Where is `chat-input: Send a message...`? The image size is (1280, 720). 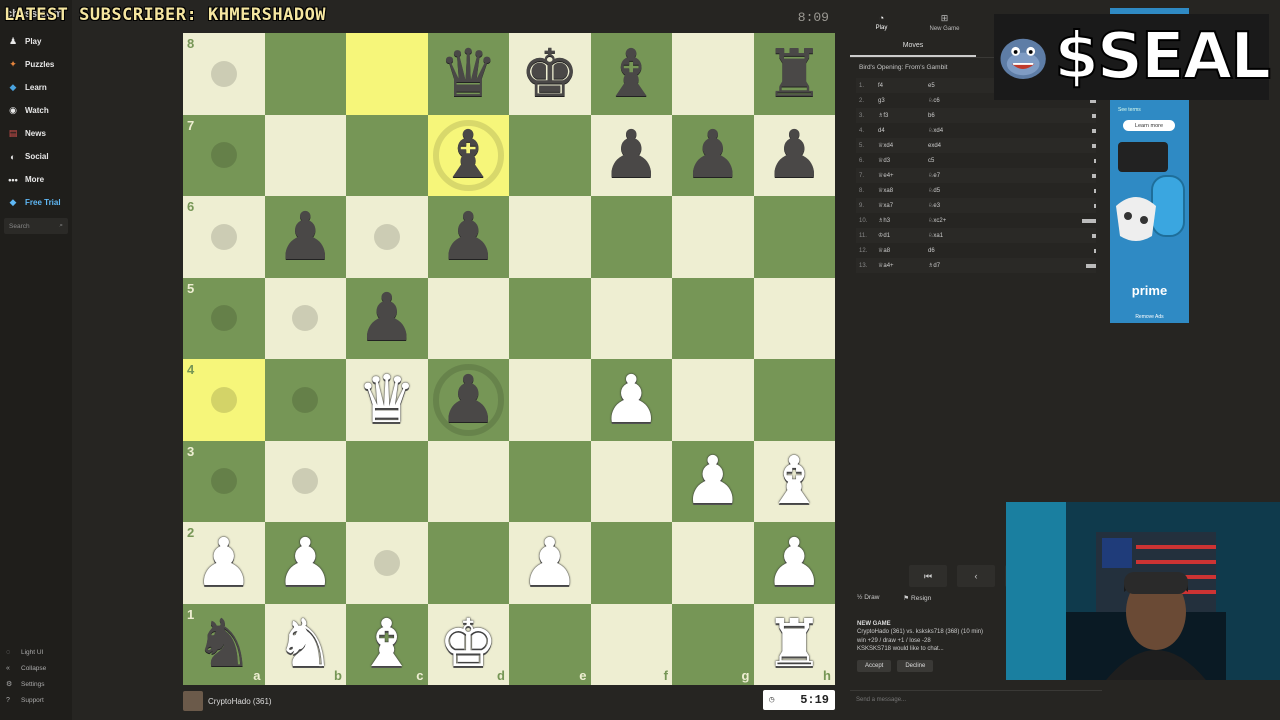
chat-input: Send a message... is located at coordinates (976, 699).